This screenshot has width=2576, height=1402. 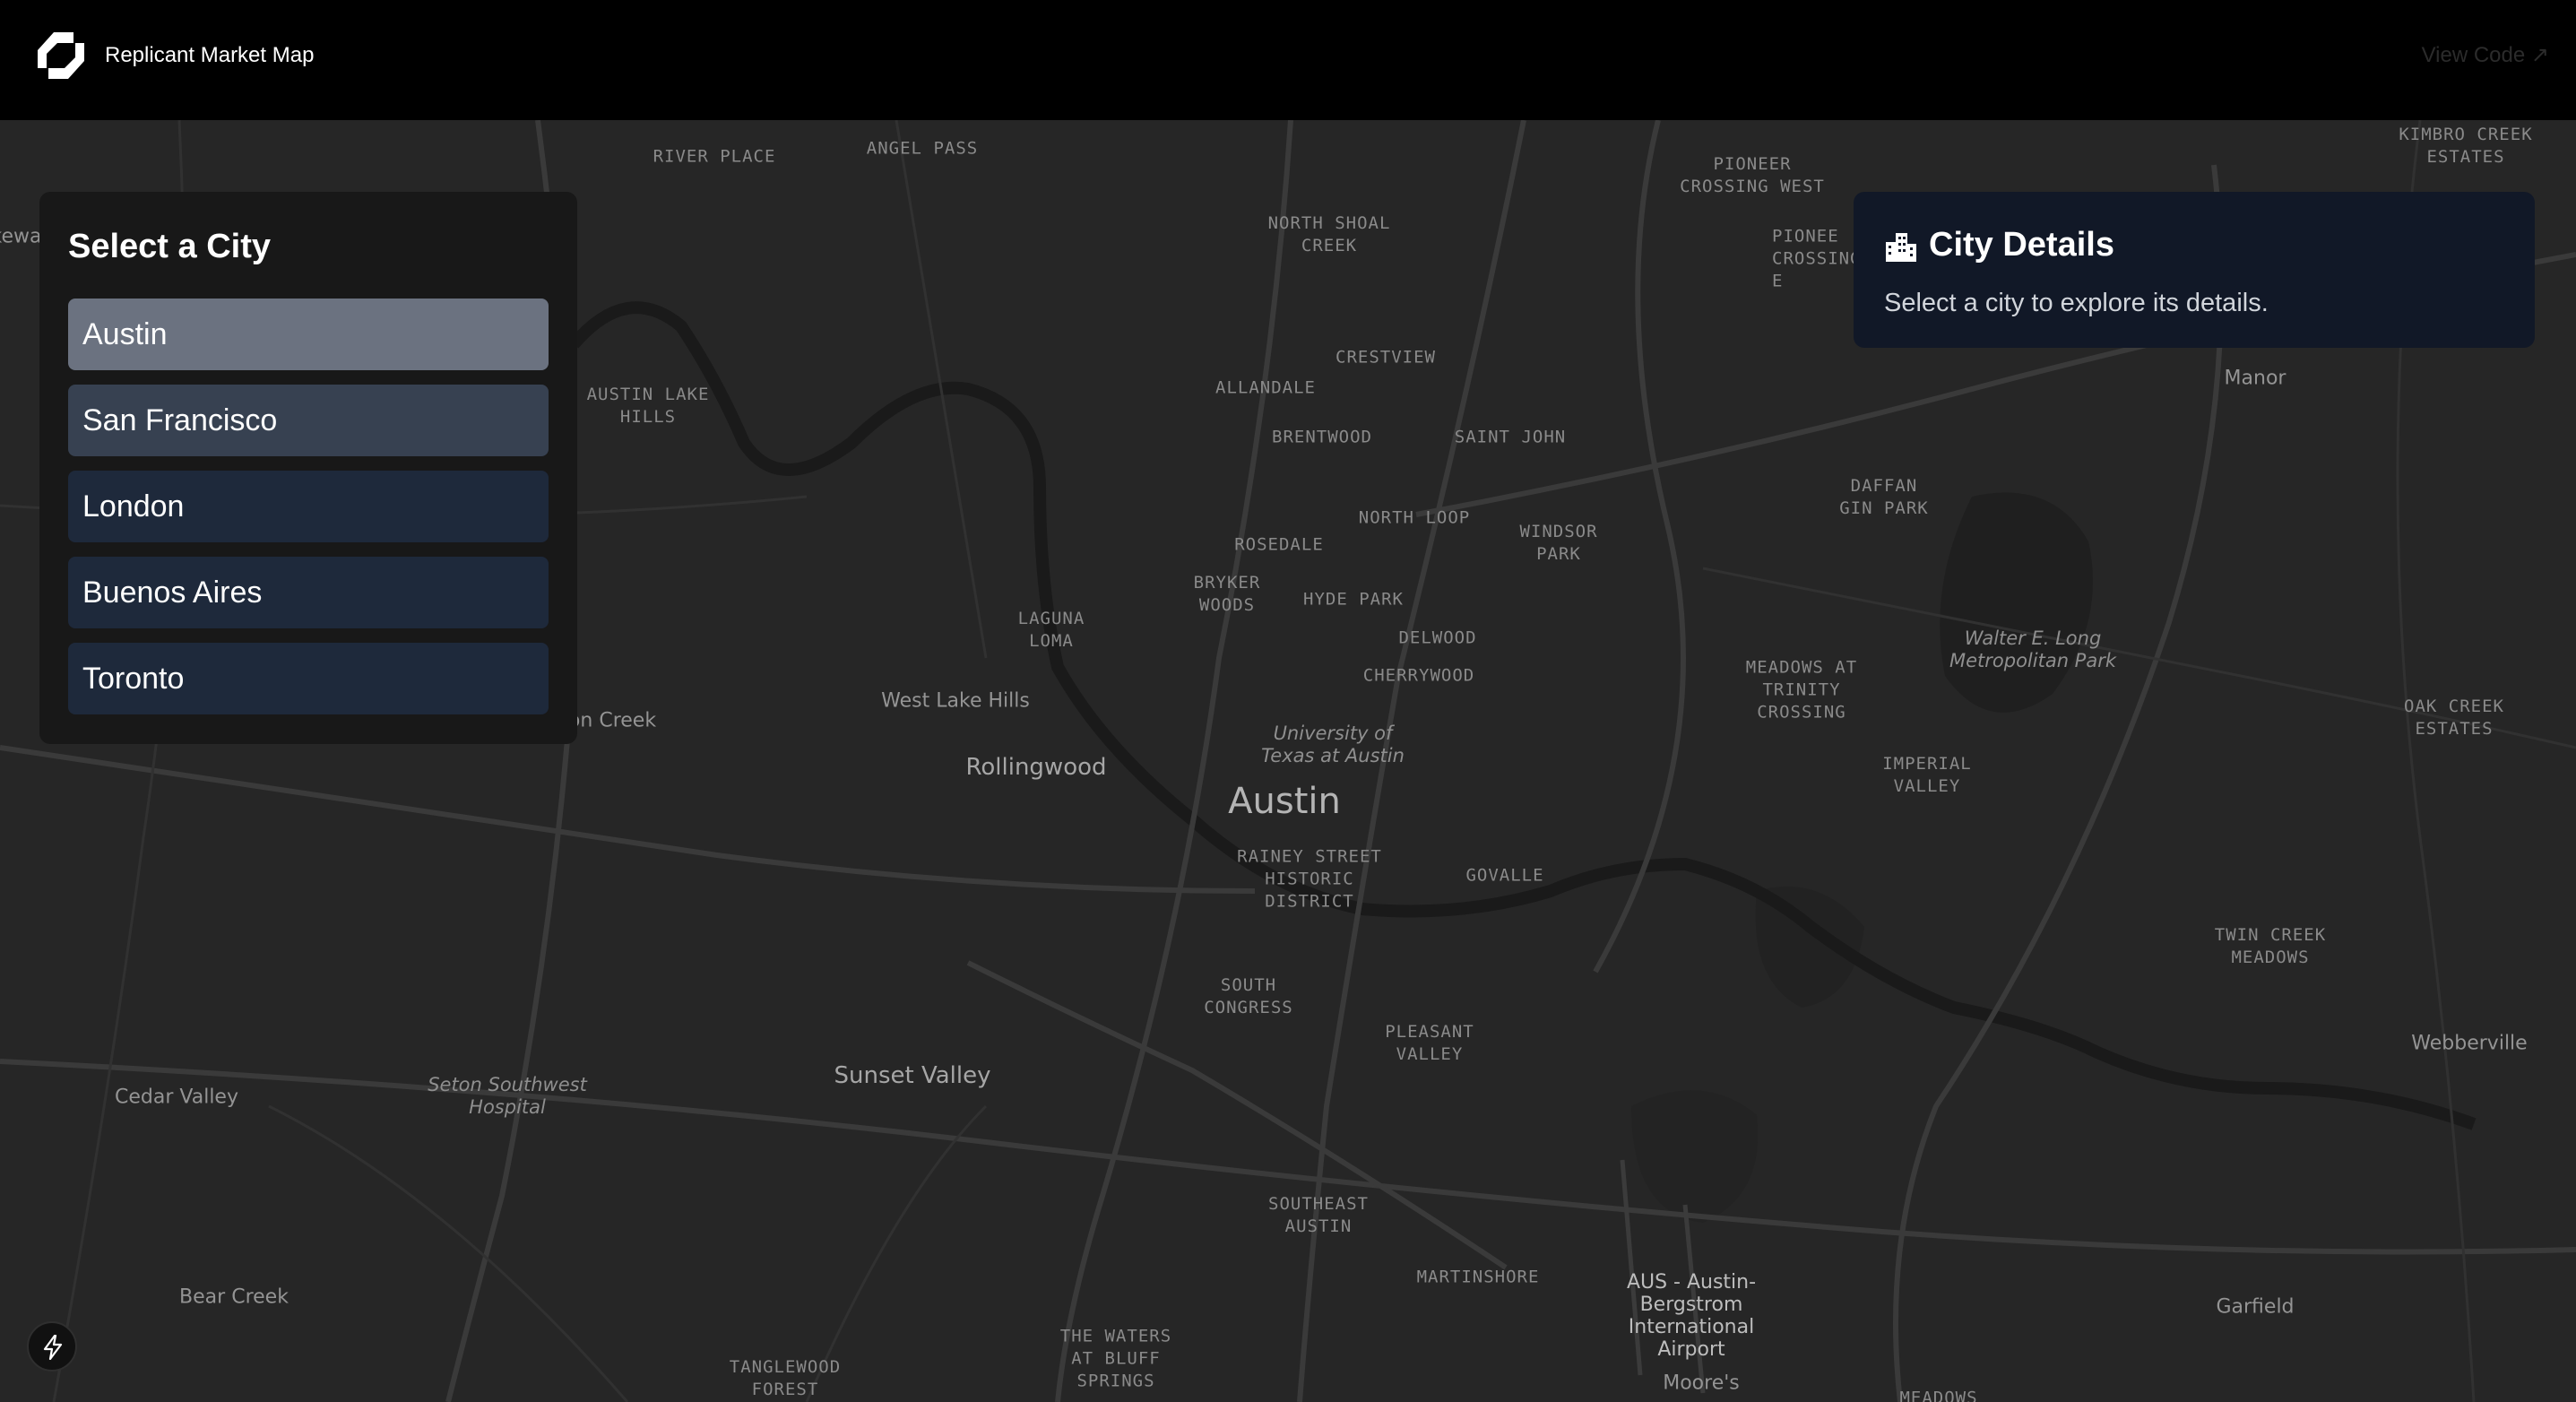 I want to click on map-label: RAINEY STREET HISTORIC DISTRICT, so click(x=1309, y=879).